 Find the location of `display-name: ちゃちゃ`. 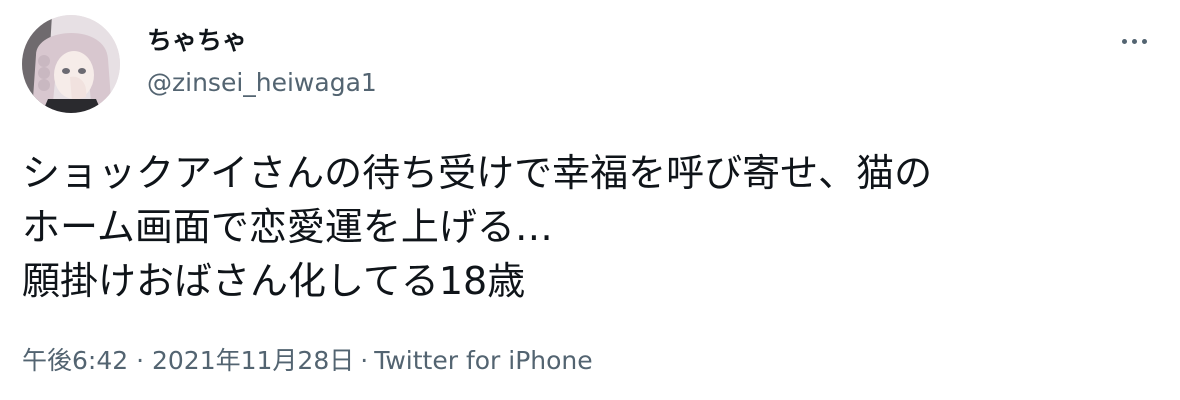

display-name: ちゃちゃ is located at coordinates (197, 41).